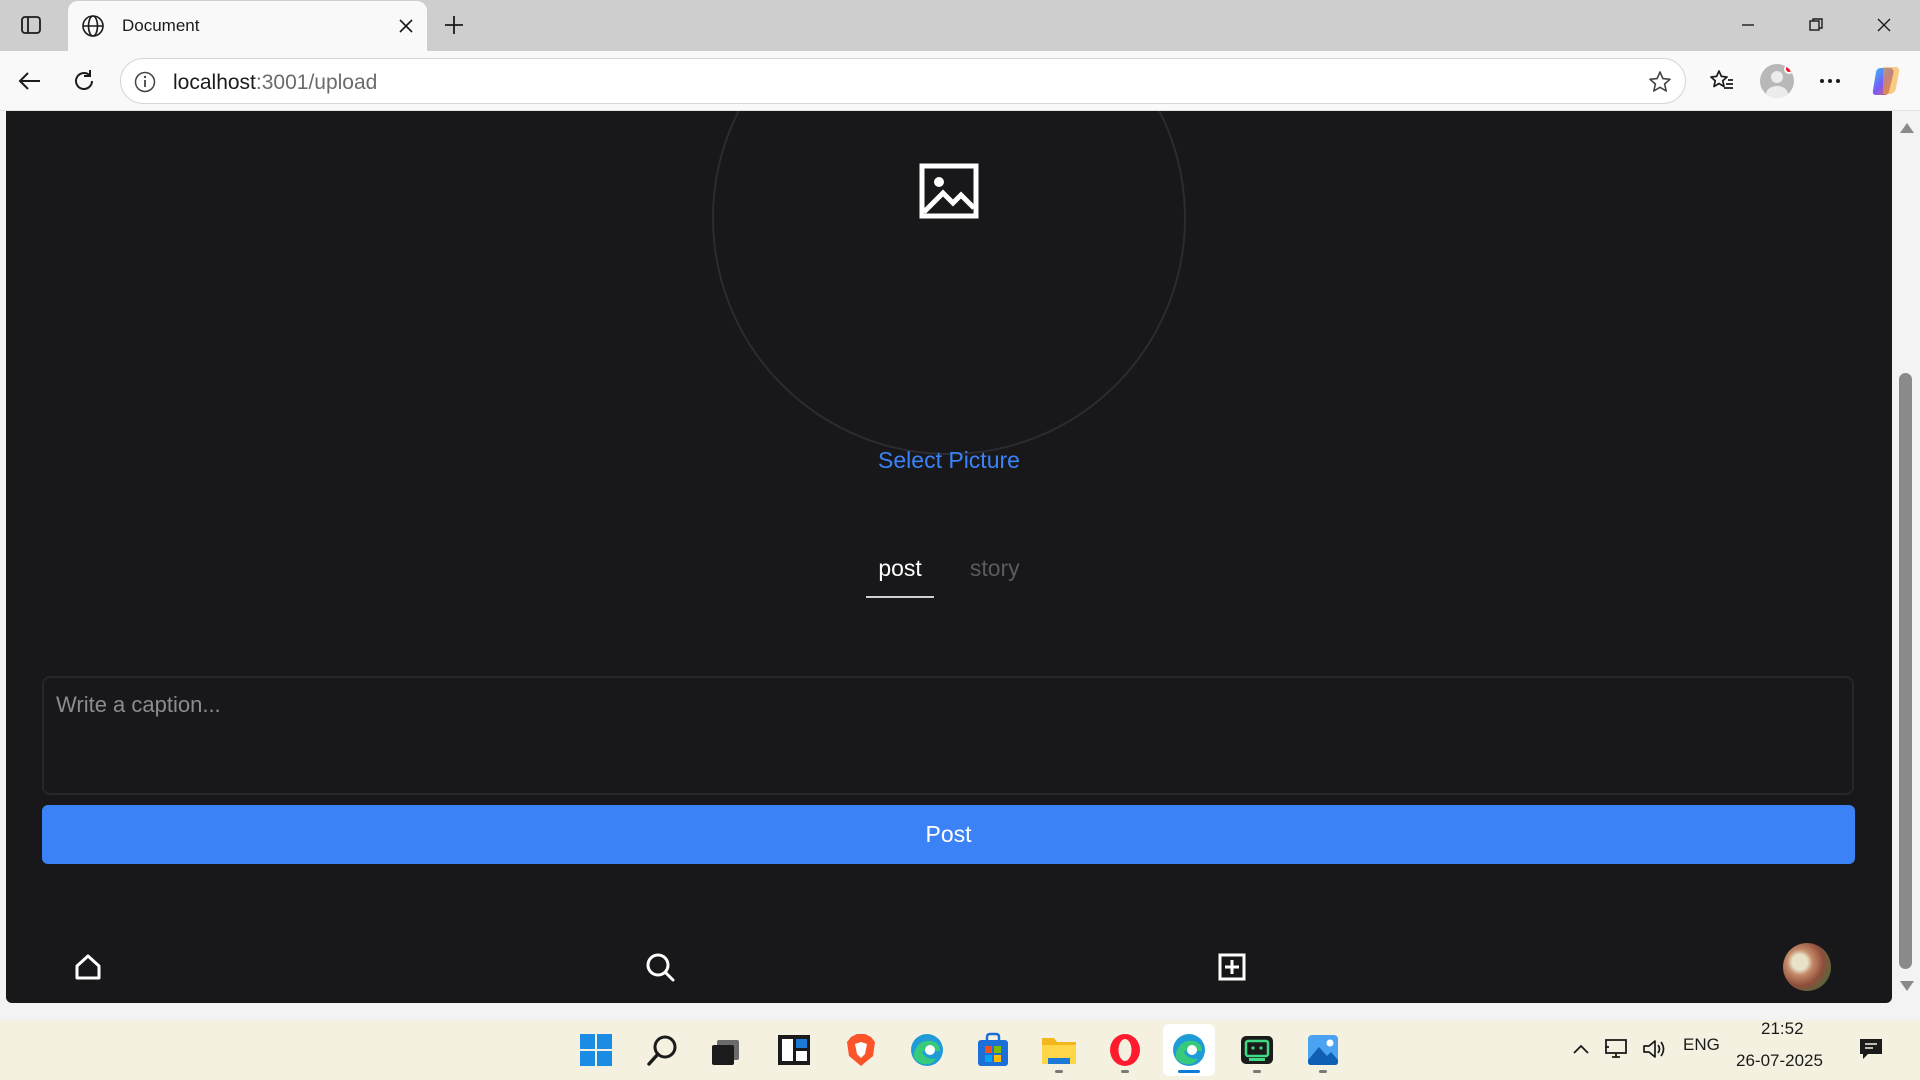  I want to click on edge-icon, so click(927, 1050).